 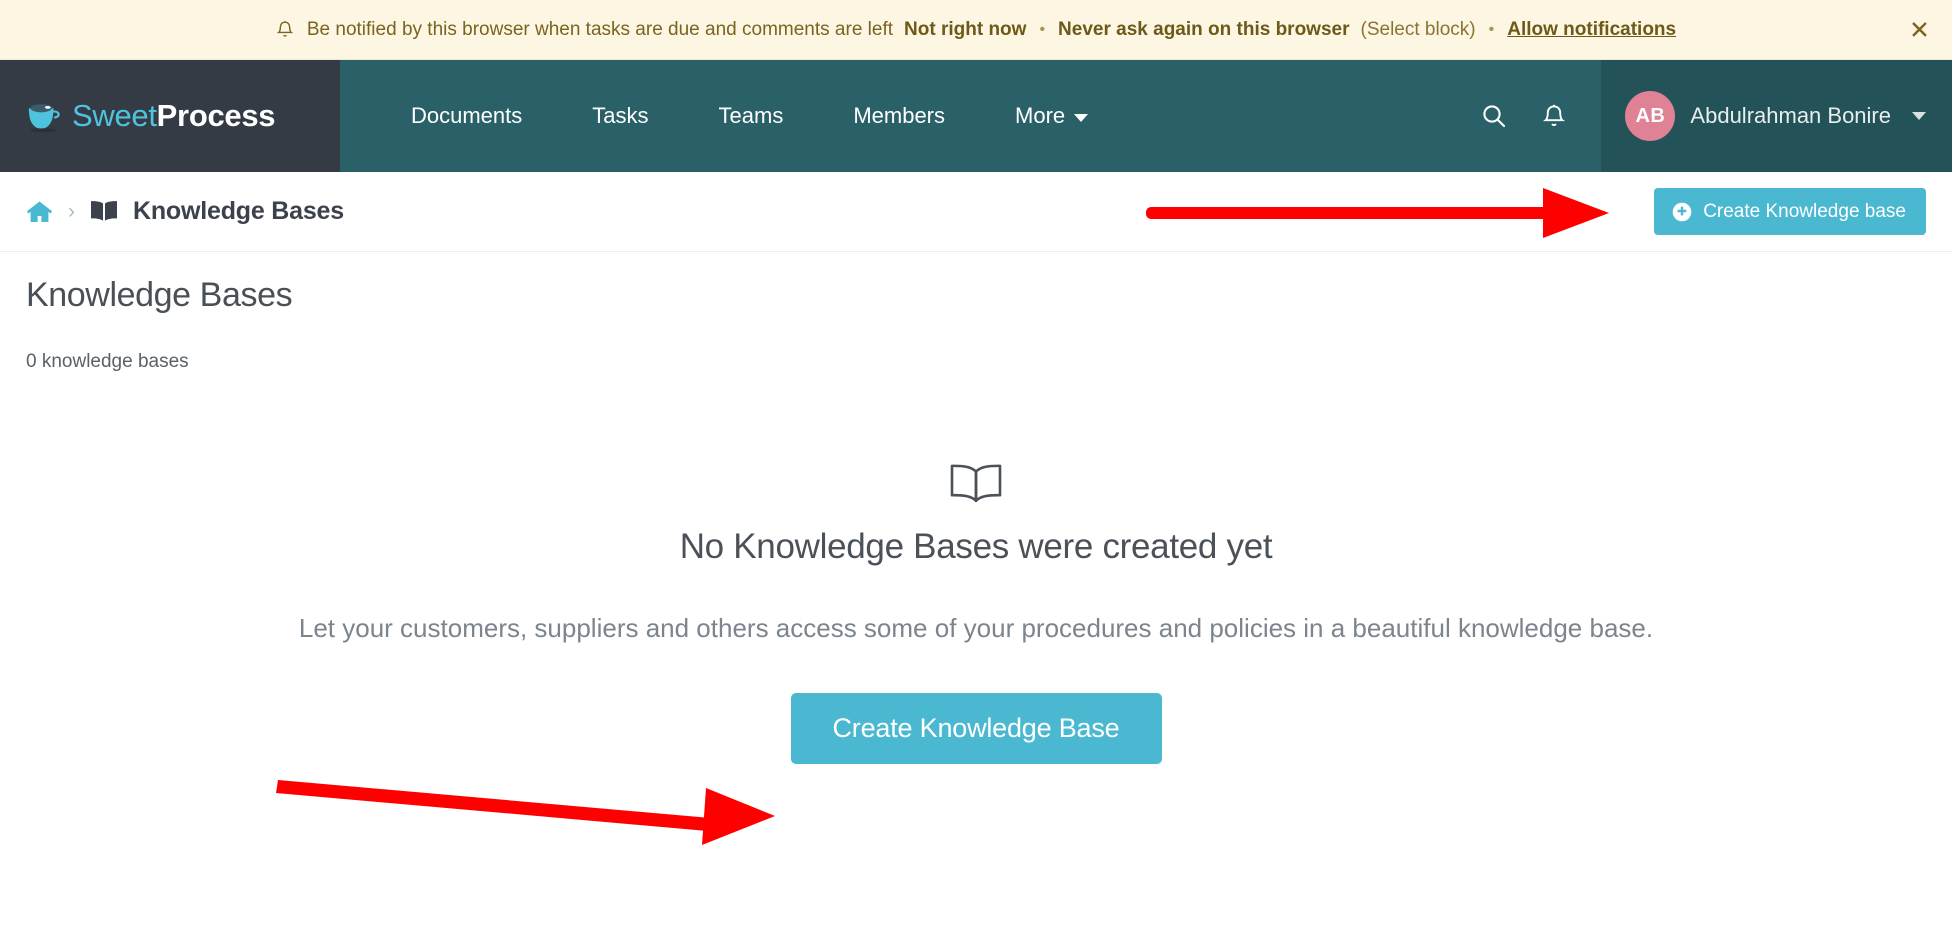 I want to click on sweetprocess-logo: SweetProcess, so click(x=150, y=116).